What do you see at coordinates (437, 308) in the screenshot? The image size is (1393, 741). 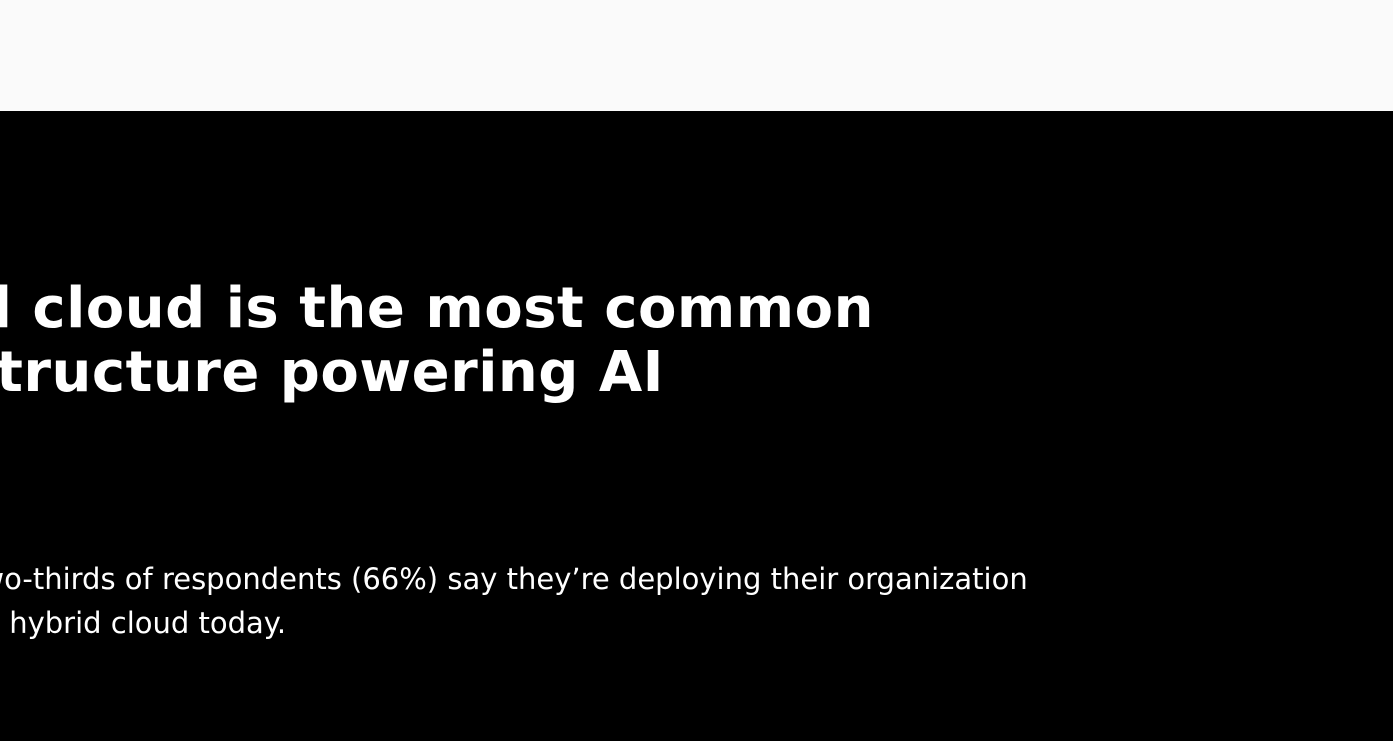 I see `hero-headline-line-1: rid cloud is the most common` at bounding box center [437, 308].